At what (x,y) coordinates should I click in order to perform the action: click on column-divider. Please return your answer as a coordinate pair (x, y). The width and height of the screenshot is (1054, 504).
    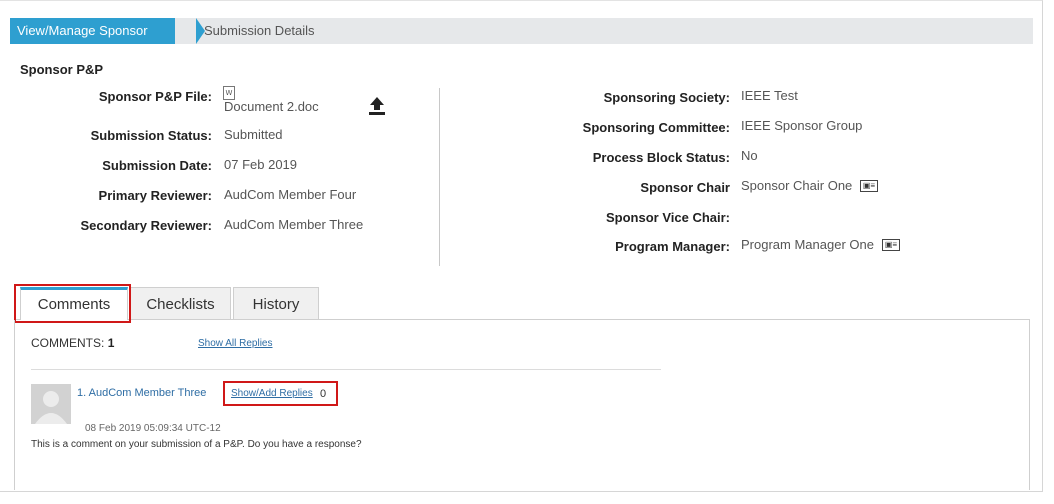
    Looking at the image, I should click on (439, 177).